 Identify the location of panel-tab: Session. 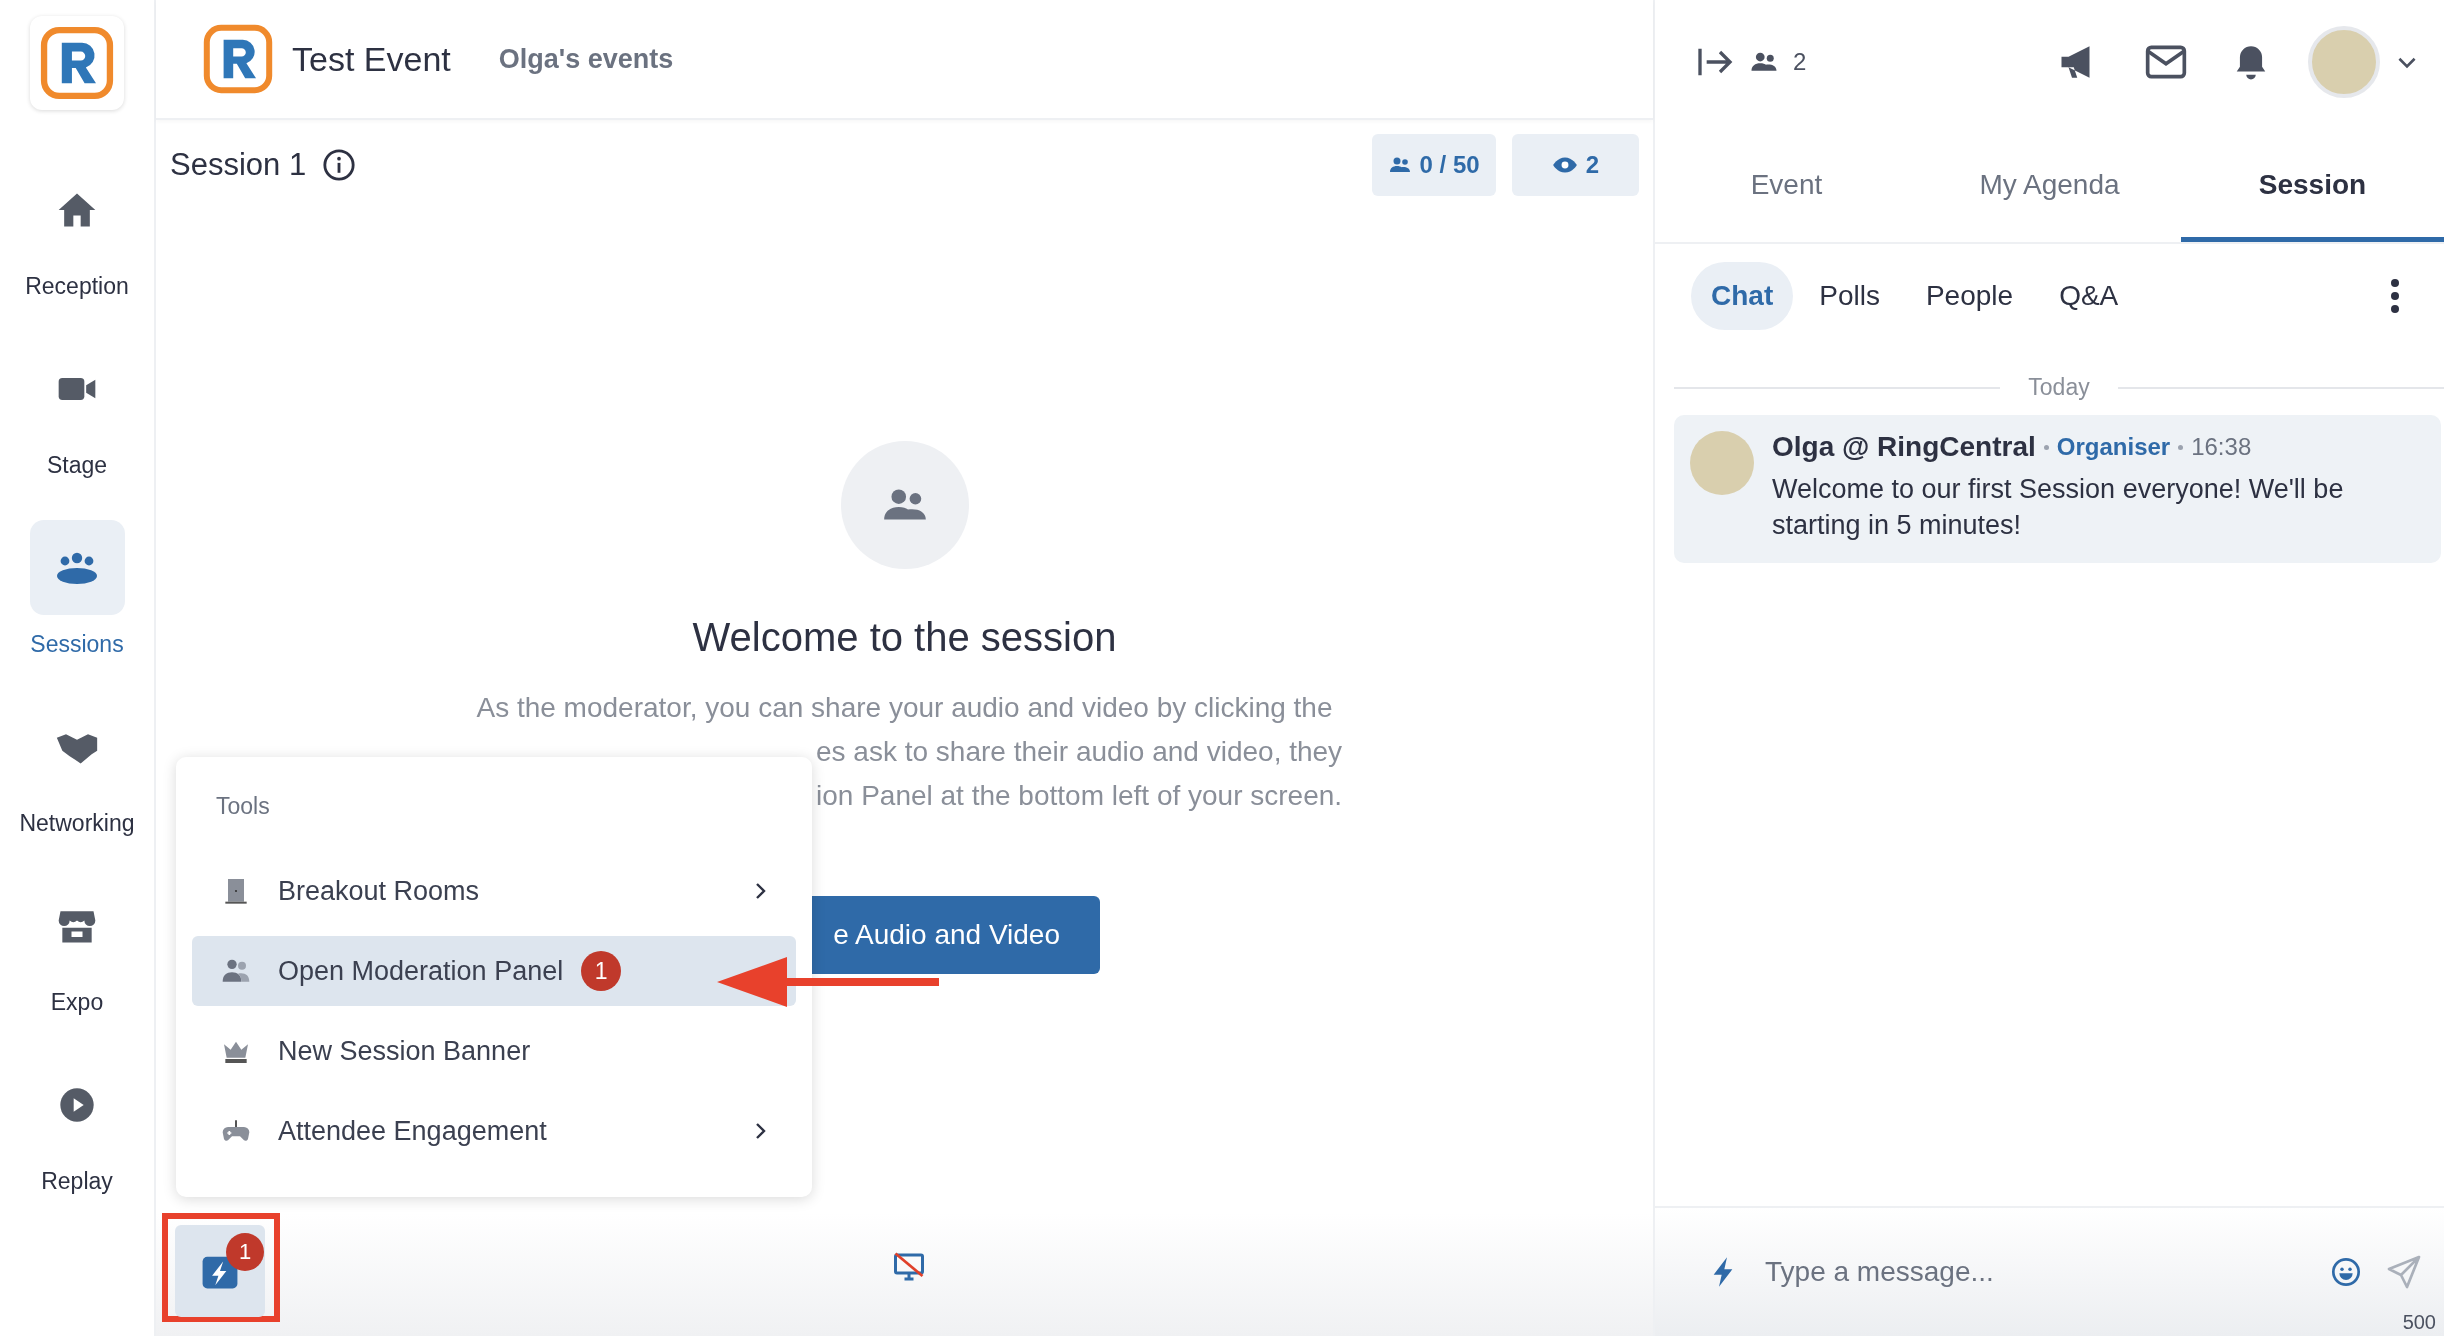
(2312, 187).